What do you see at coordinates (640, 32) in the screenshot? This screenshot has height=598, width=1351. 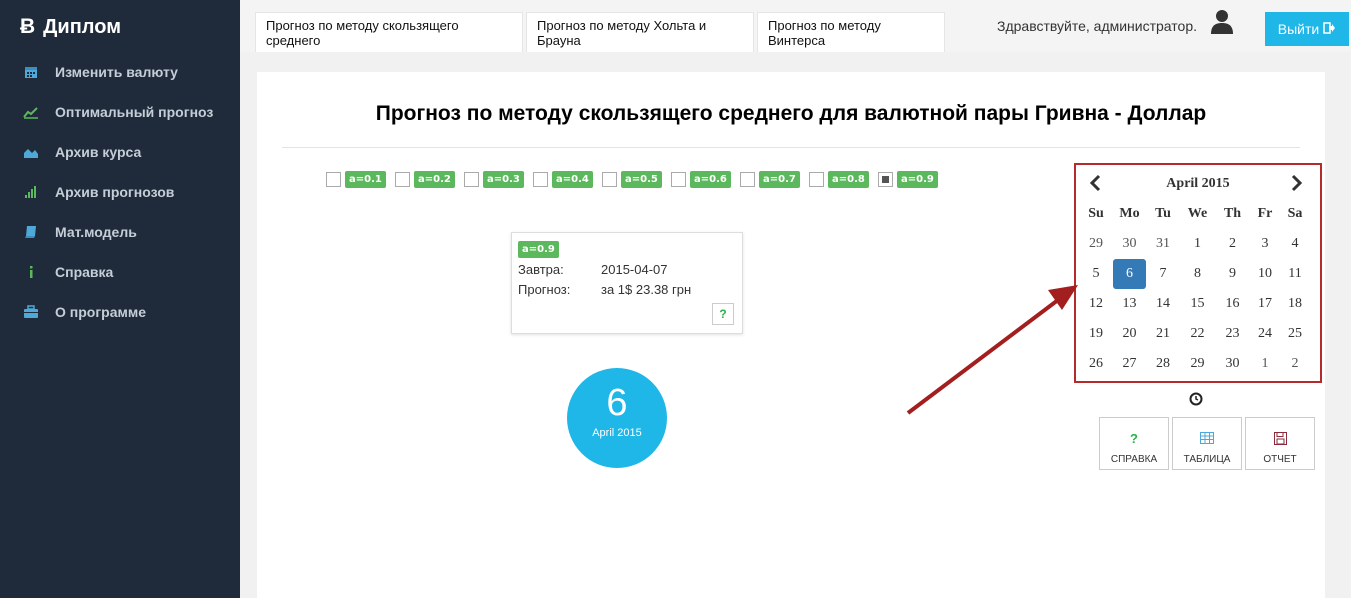 I see `tab-holt-brown: Прогноз по методу Хольта и Брауна` at bounding box center [640, 32].